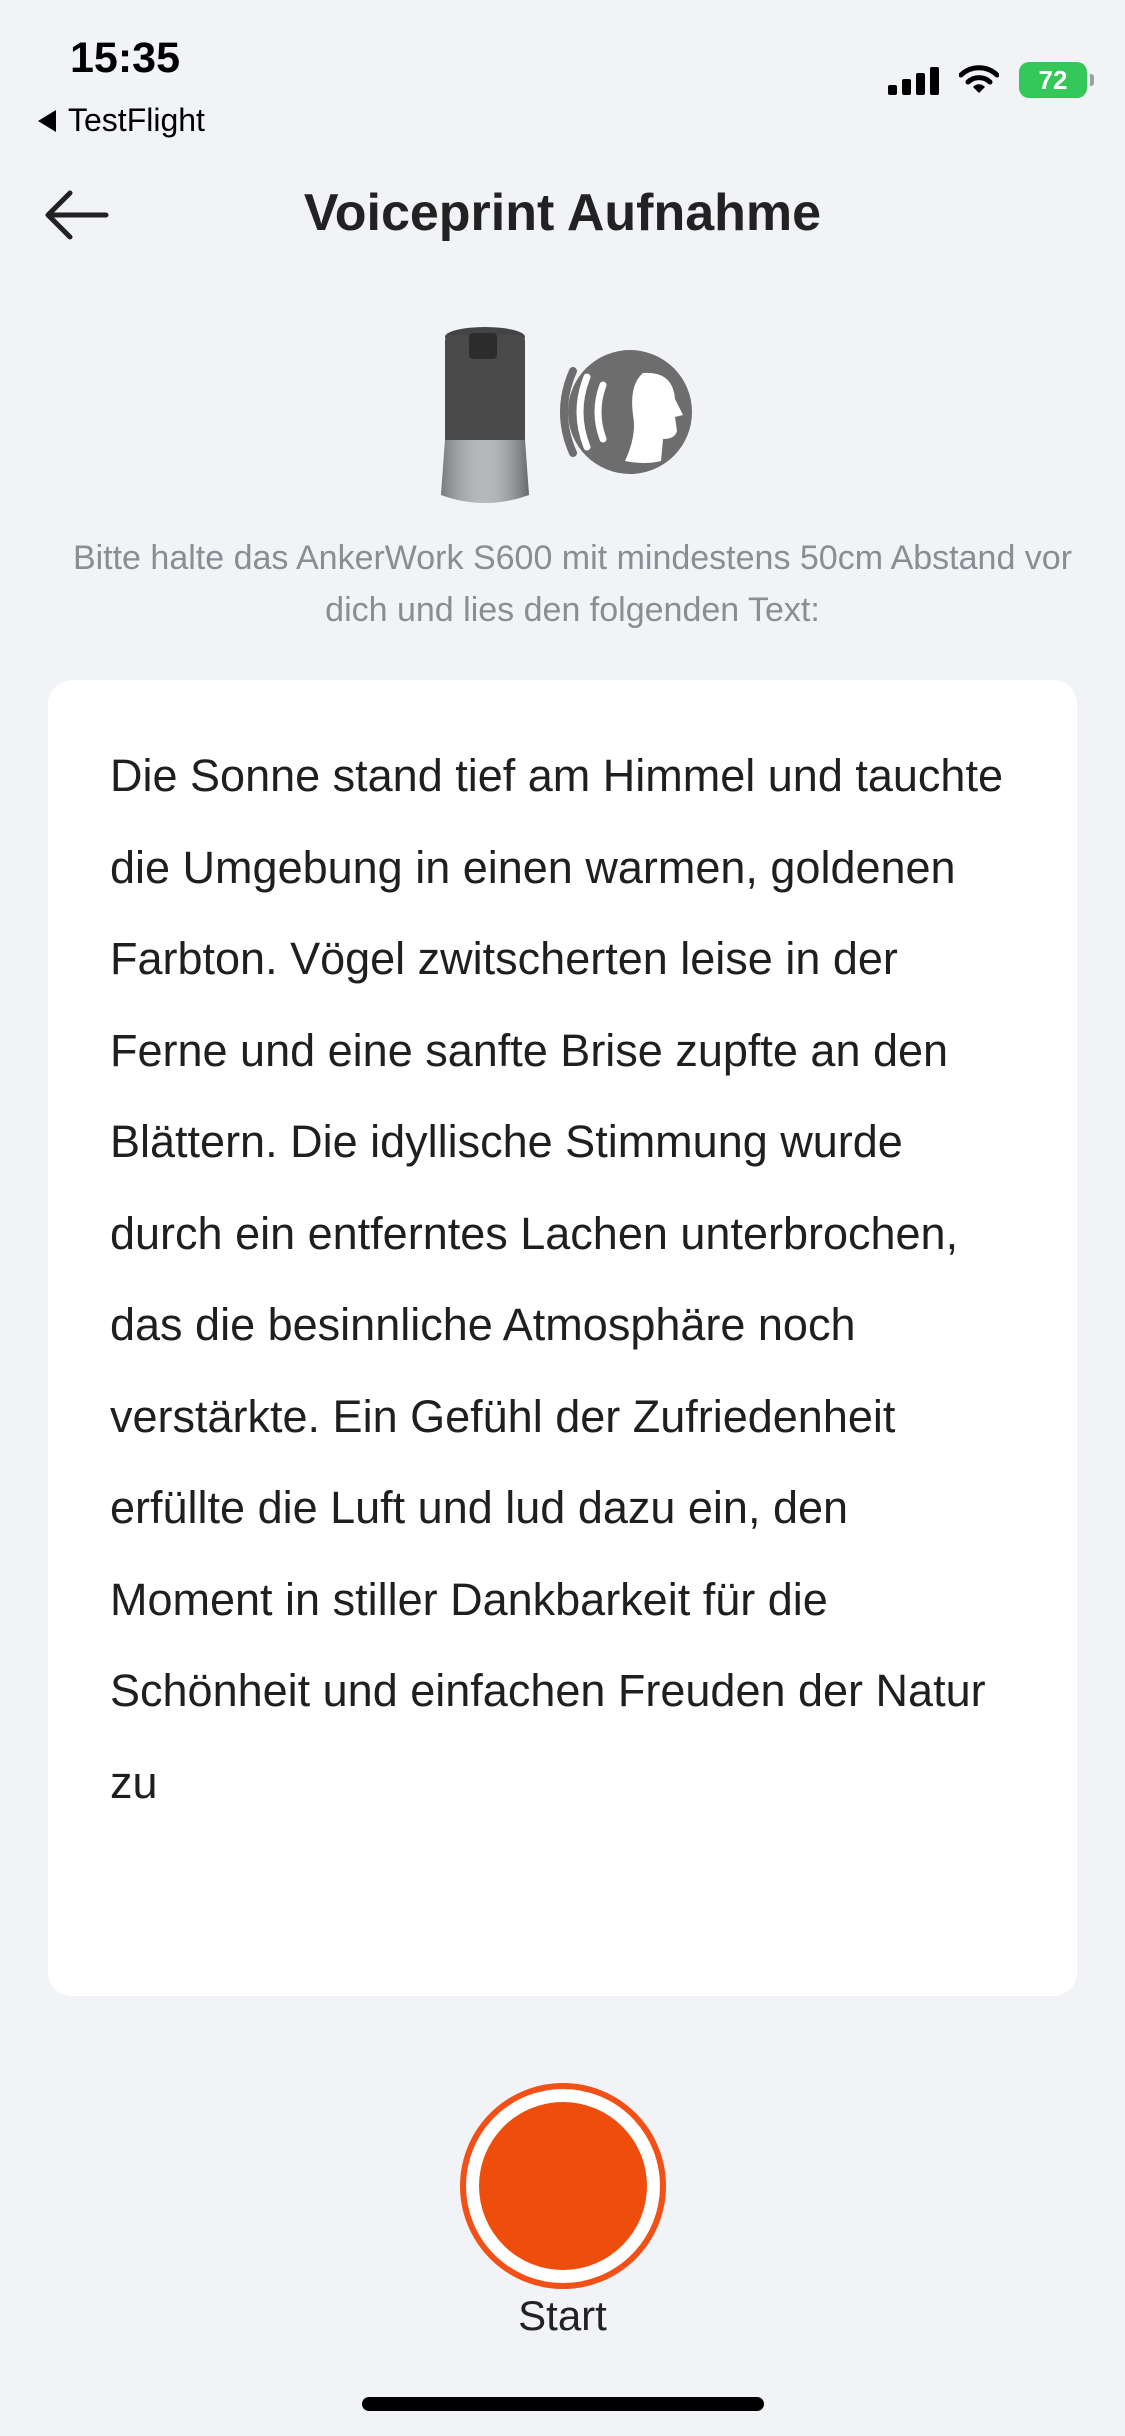 The width and height of the screenshot is (1125, 2436). I want to click on start-label: Start, so click(562, 2315).